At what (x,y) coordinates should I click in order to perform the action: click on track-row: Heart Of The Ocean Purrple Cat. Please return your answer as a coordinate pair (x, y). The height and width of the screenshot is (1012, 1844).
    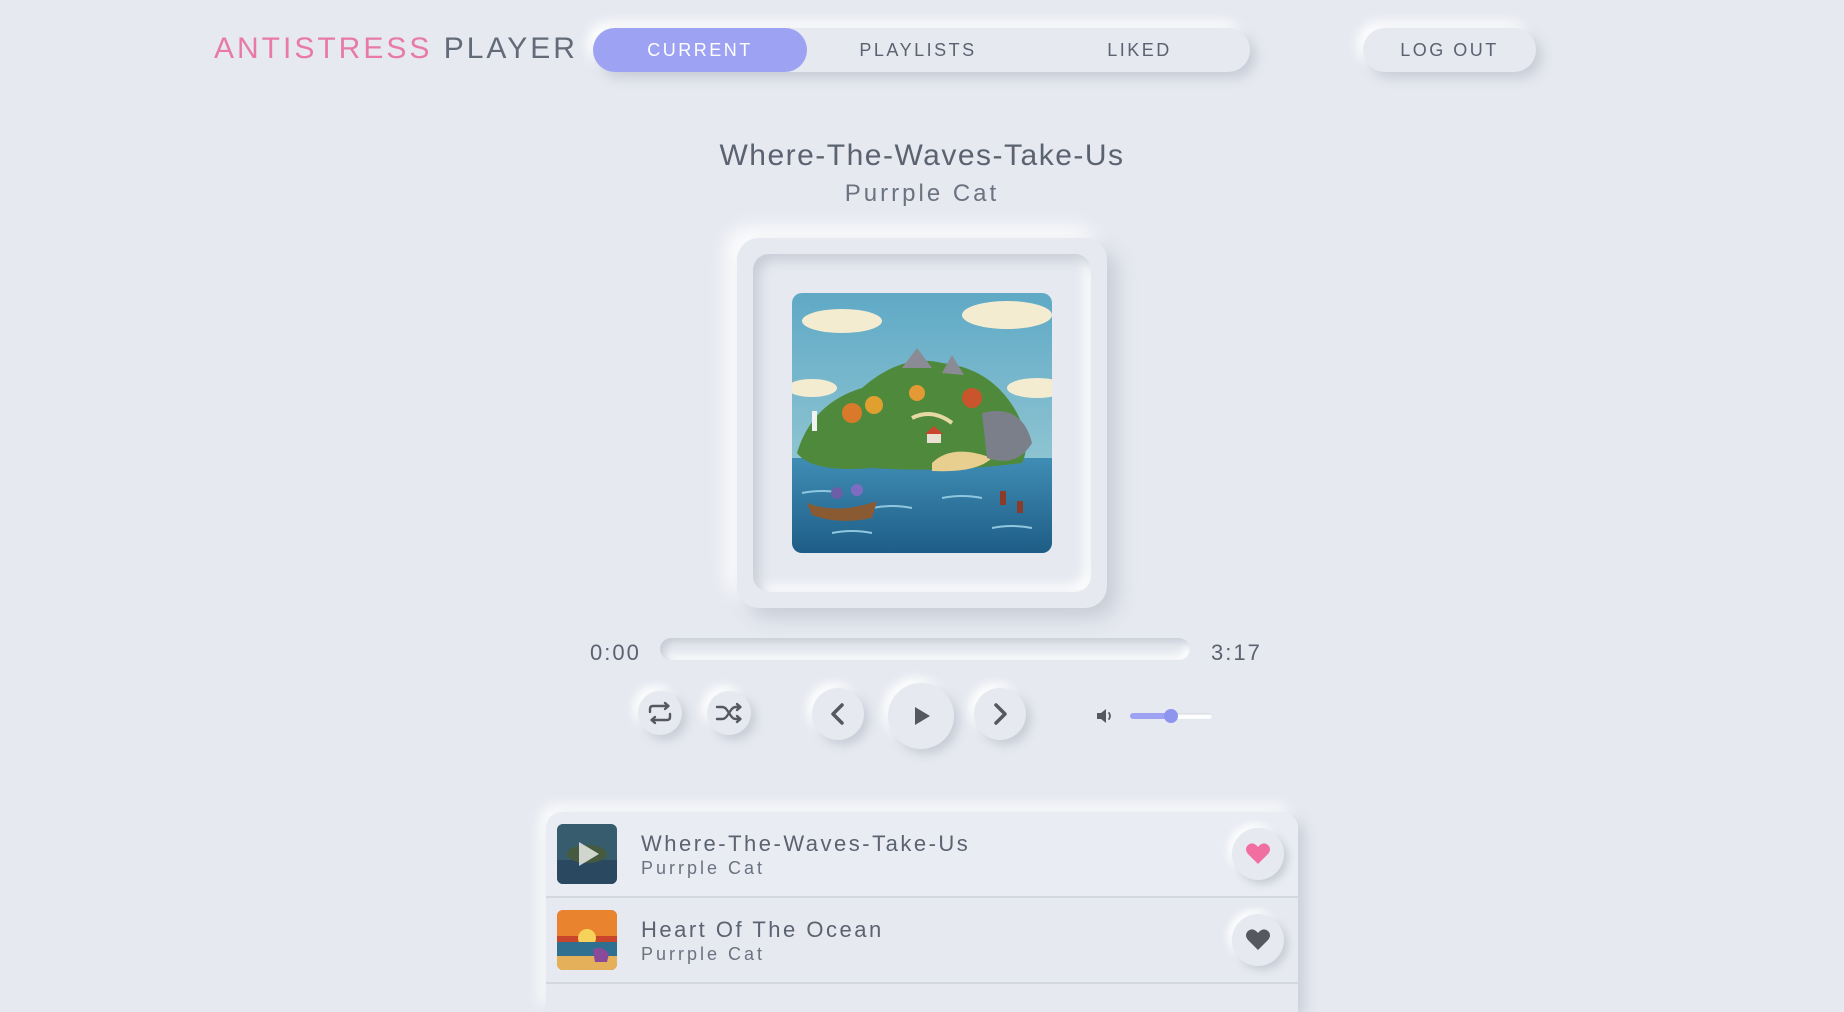
    Looking at the image, I should click on (922, 941).